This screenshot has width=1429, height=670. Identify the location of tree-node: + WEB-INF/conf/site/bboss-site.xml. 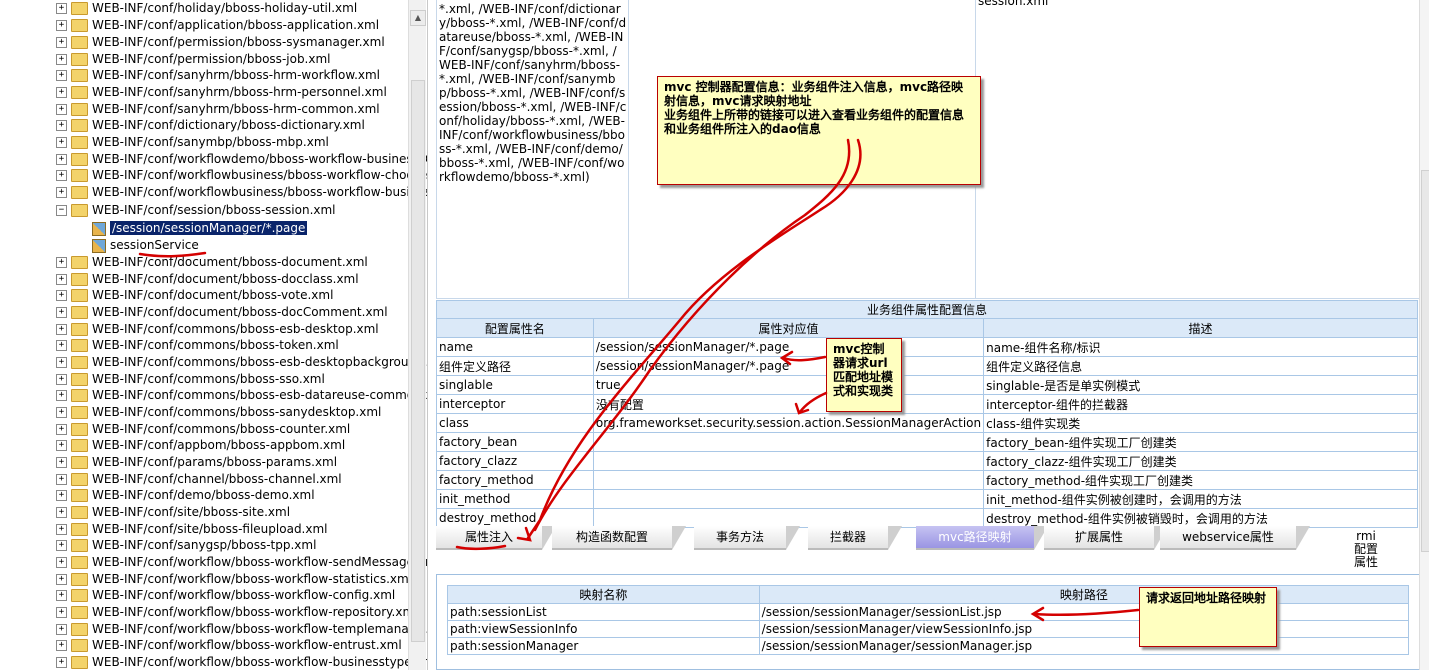
(173, 512).